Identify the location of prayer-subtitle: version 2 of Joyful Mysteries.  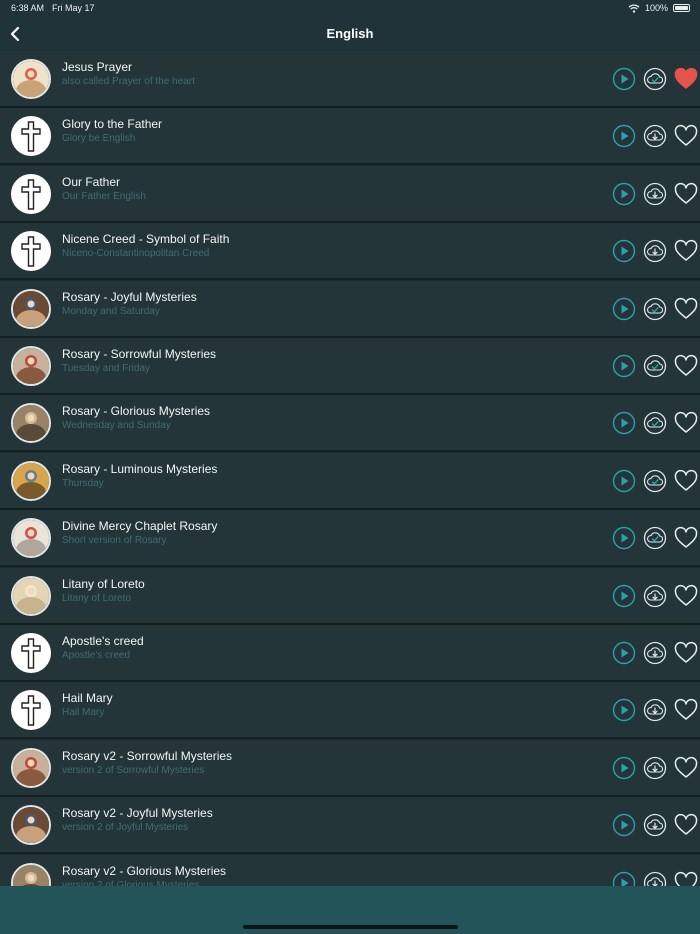
(125, 828).